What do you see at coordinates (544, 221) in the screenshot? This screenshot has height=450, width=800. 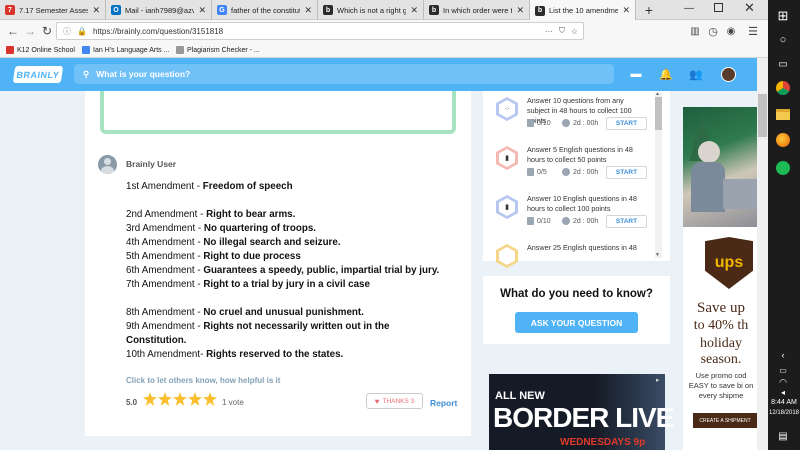 I see `progress-label: 0/10` at bounding box center [544, 221].